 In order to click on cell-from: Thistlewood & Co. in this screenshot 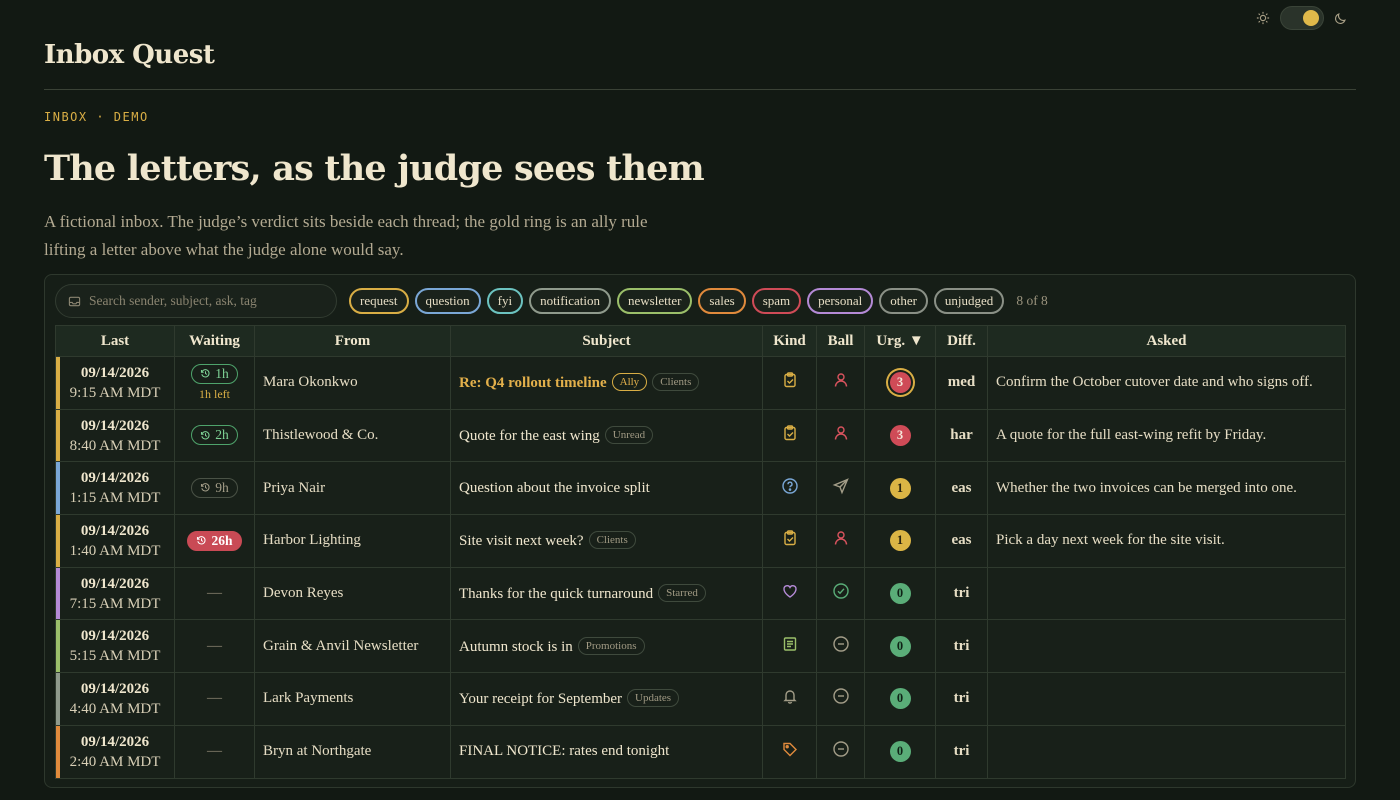, I will do `click(352, 435)`.